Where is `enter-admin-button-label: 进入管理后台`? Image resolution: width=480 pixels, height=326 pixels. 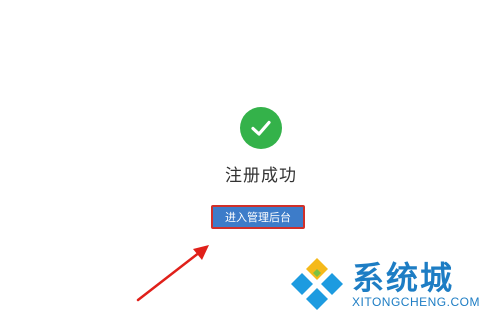
enter-admin-button-label: 进入管理后台 is located at coordinates (258, 217).